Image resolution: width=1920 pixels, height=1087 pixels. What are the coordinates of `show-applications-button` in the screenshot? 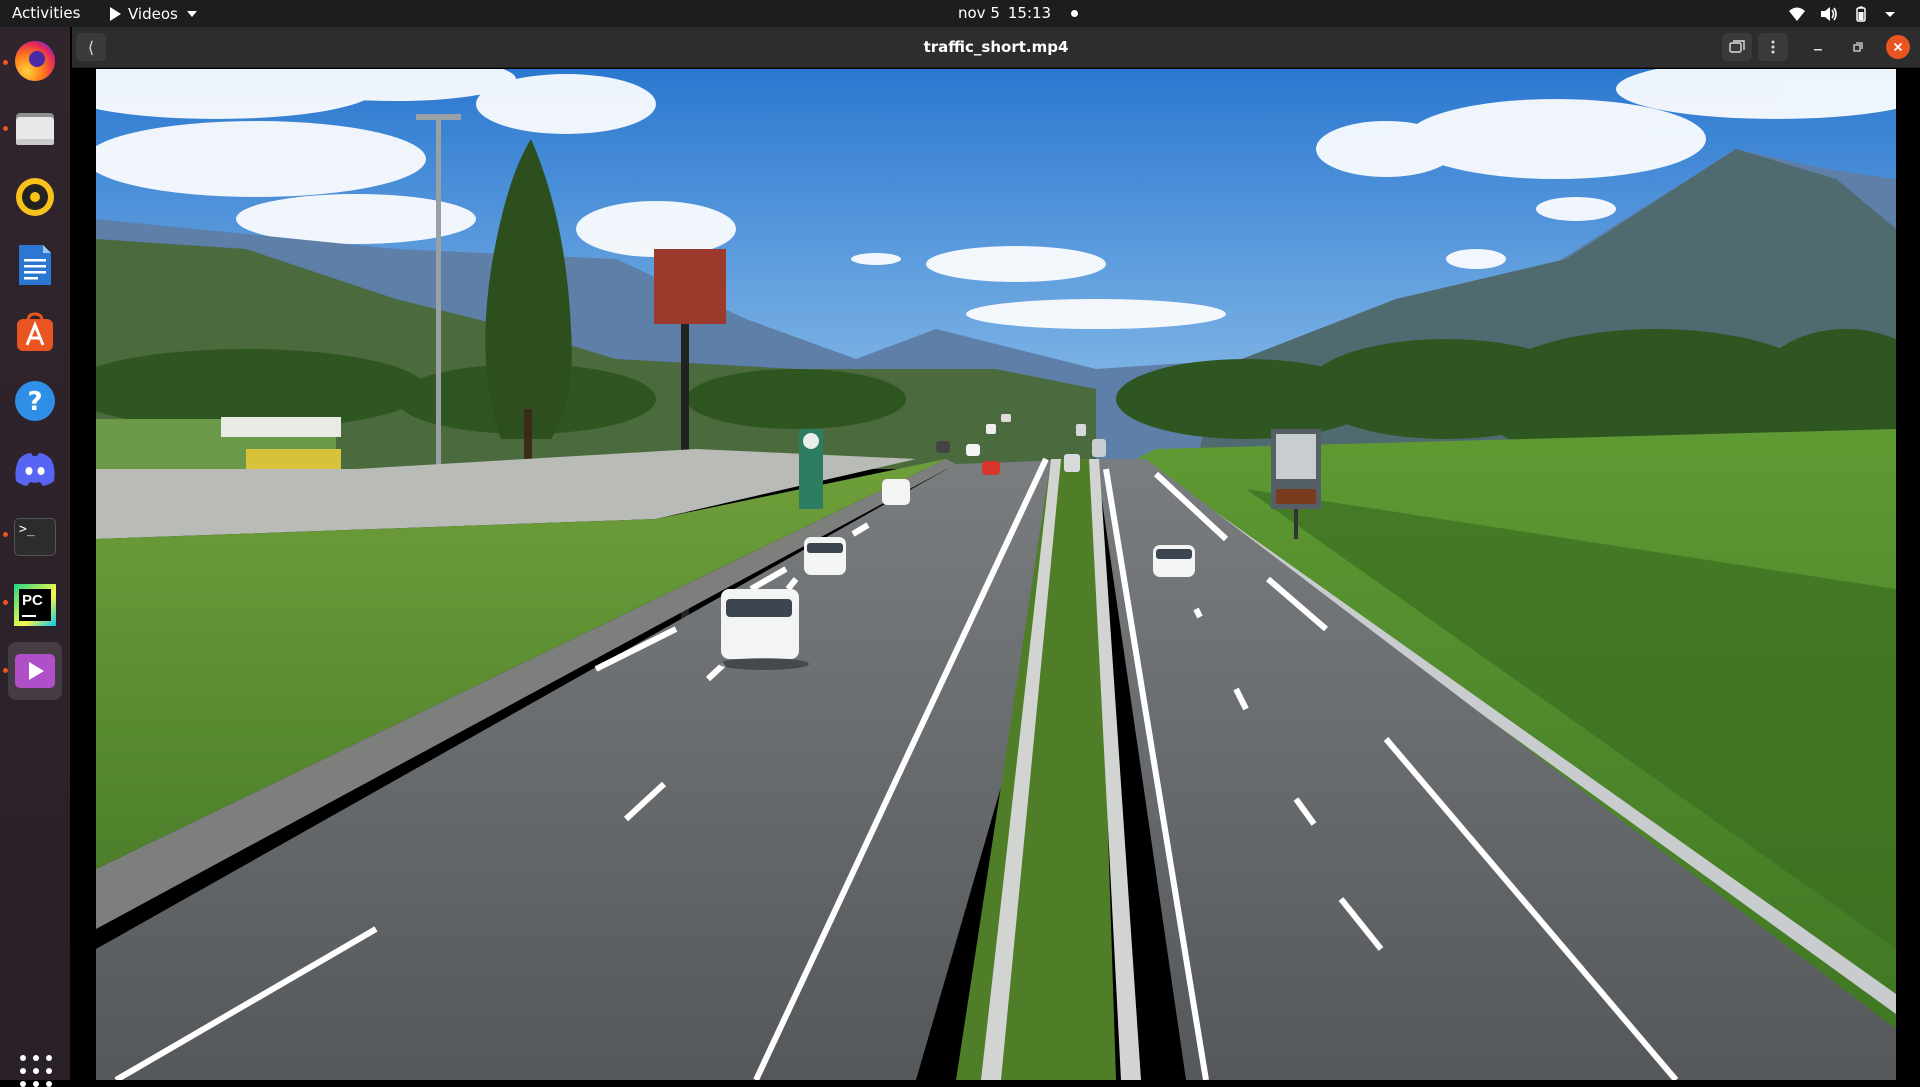 It's located at (36, 1071).